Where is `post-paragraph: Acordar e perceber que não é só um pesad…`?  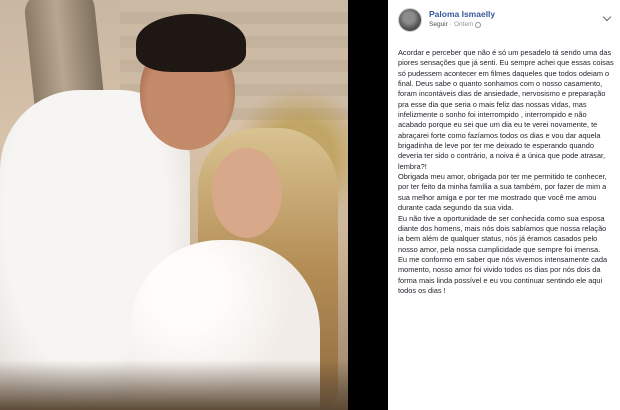
post-paragraph: Acordar e perceber que não é só um pesad… is located at coordinates (506, 109).